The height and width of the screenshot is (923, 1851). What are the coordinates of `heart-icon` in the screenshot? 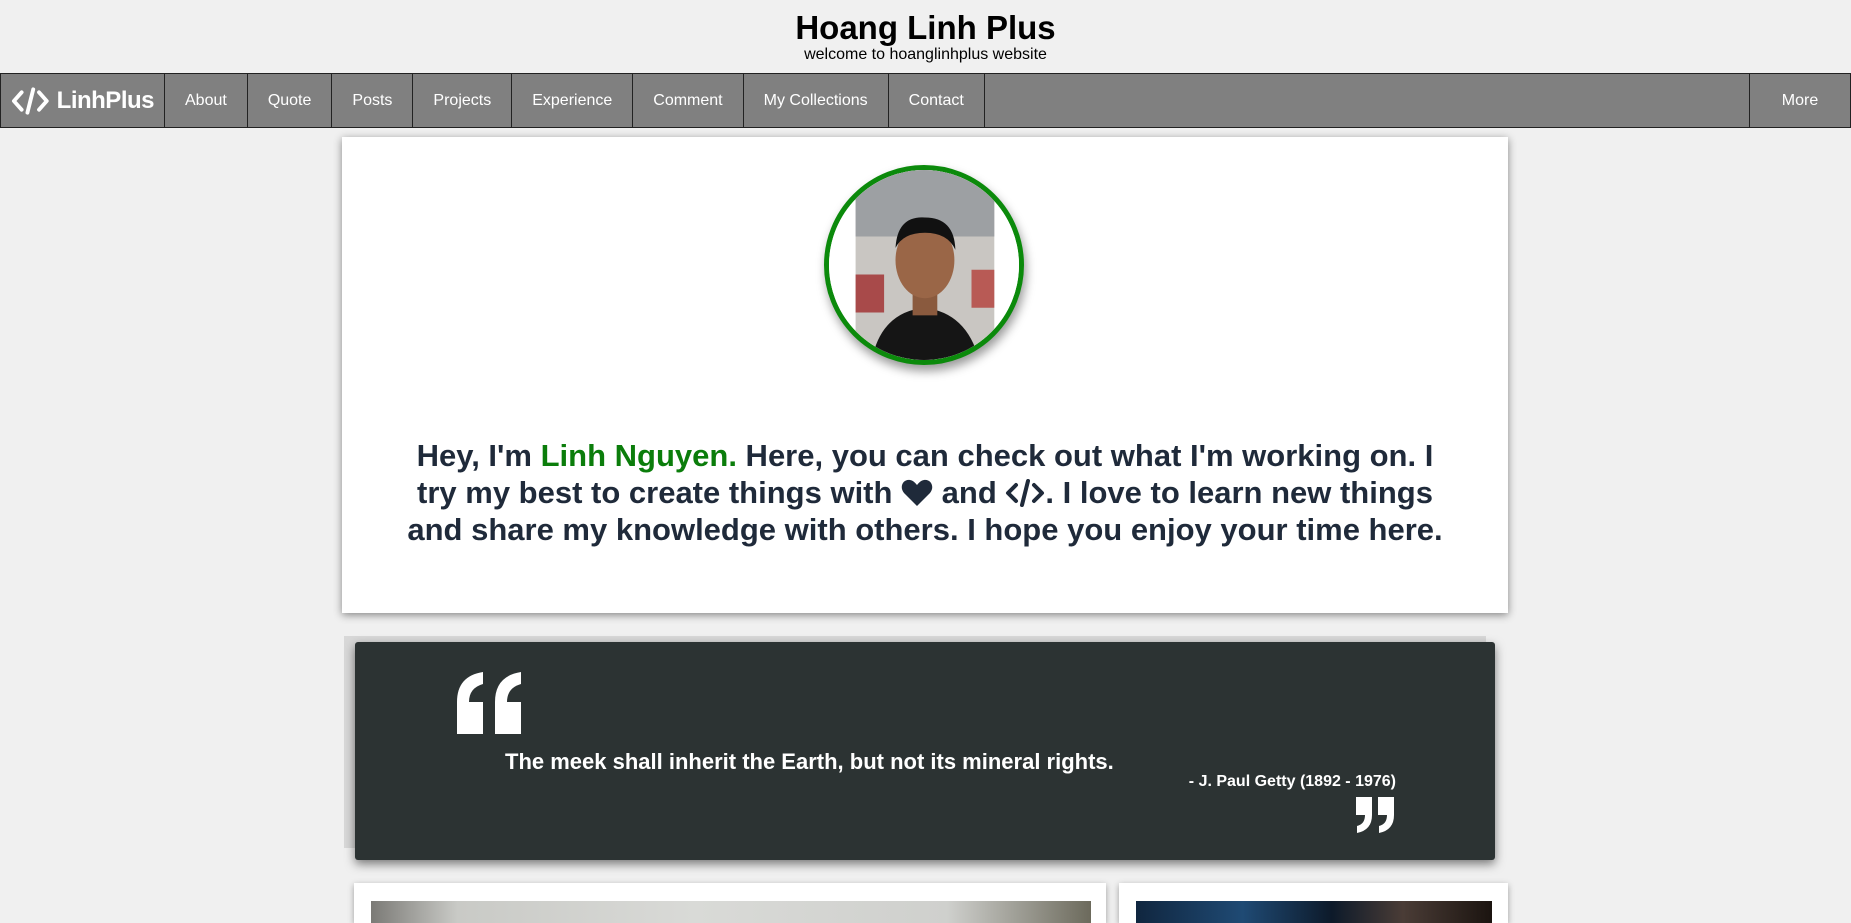 It's located at (917, 492).